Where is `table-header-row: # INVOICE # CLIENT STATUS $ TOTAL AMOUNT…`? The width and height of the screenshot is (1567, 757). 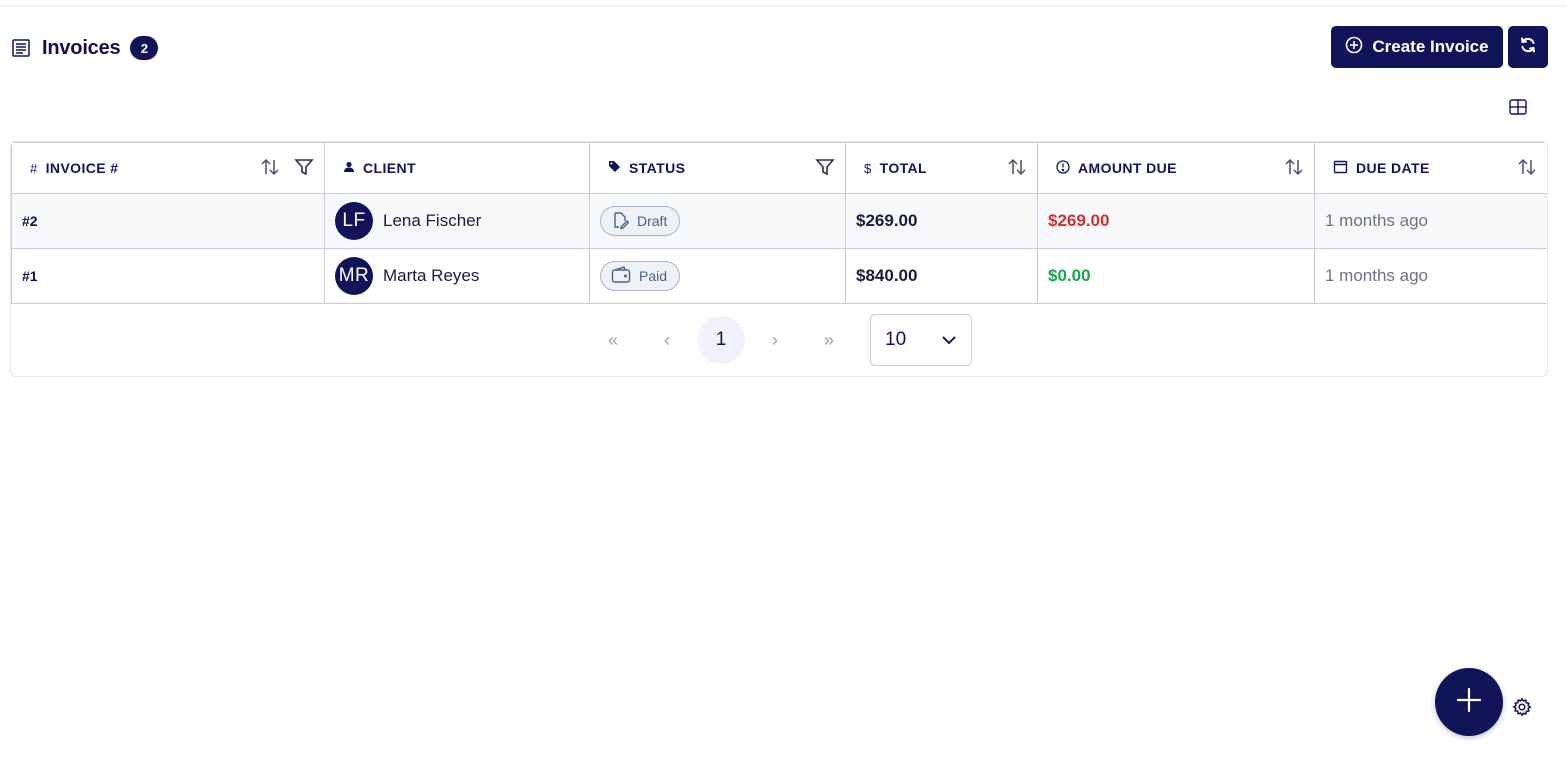
table-header-row: # INVOICE # CLIENT STATUS $ TOTAL AMOUNT… is located at coordinates (779, 168).